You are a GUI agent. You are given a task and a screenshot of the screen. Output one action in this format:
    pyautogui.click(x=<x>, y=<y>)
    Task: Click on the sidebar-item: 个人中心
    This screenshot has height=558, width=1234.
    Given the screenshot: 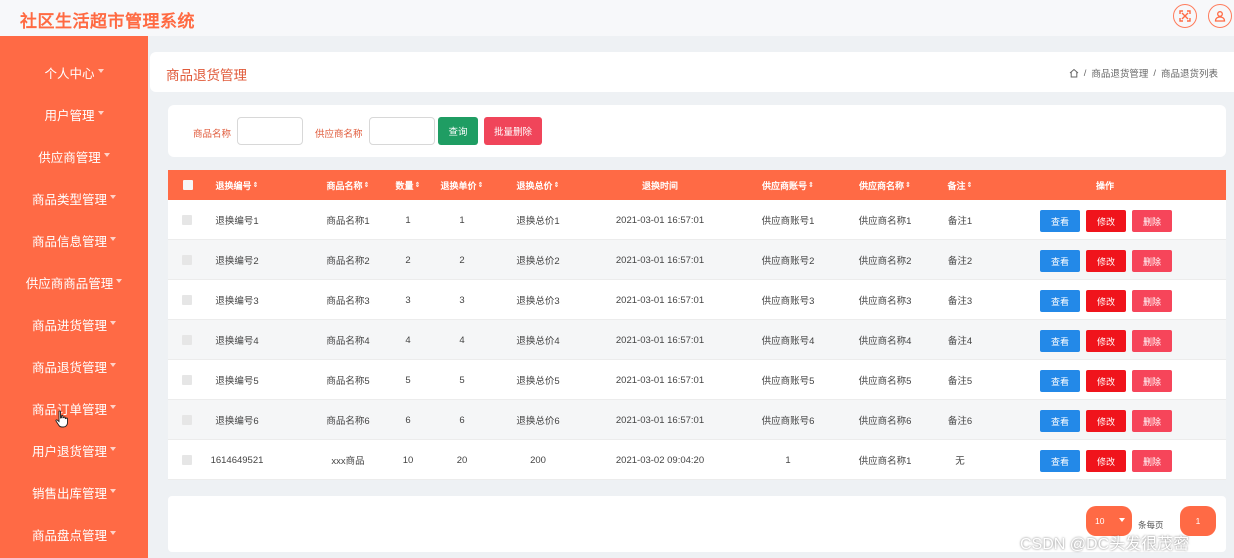 What is the action you would take?
    pyautogui.click(x=74, y=72)
    